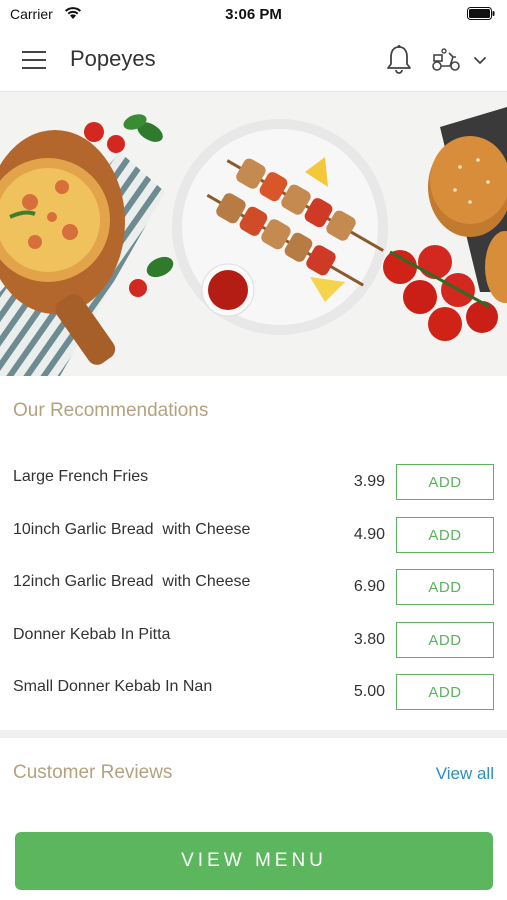  What do you see at coordinates (35, 60) in the screenshot?
I see `menu-icon` at bounding box center [35, 60].